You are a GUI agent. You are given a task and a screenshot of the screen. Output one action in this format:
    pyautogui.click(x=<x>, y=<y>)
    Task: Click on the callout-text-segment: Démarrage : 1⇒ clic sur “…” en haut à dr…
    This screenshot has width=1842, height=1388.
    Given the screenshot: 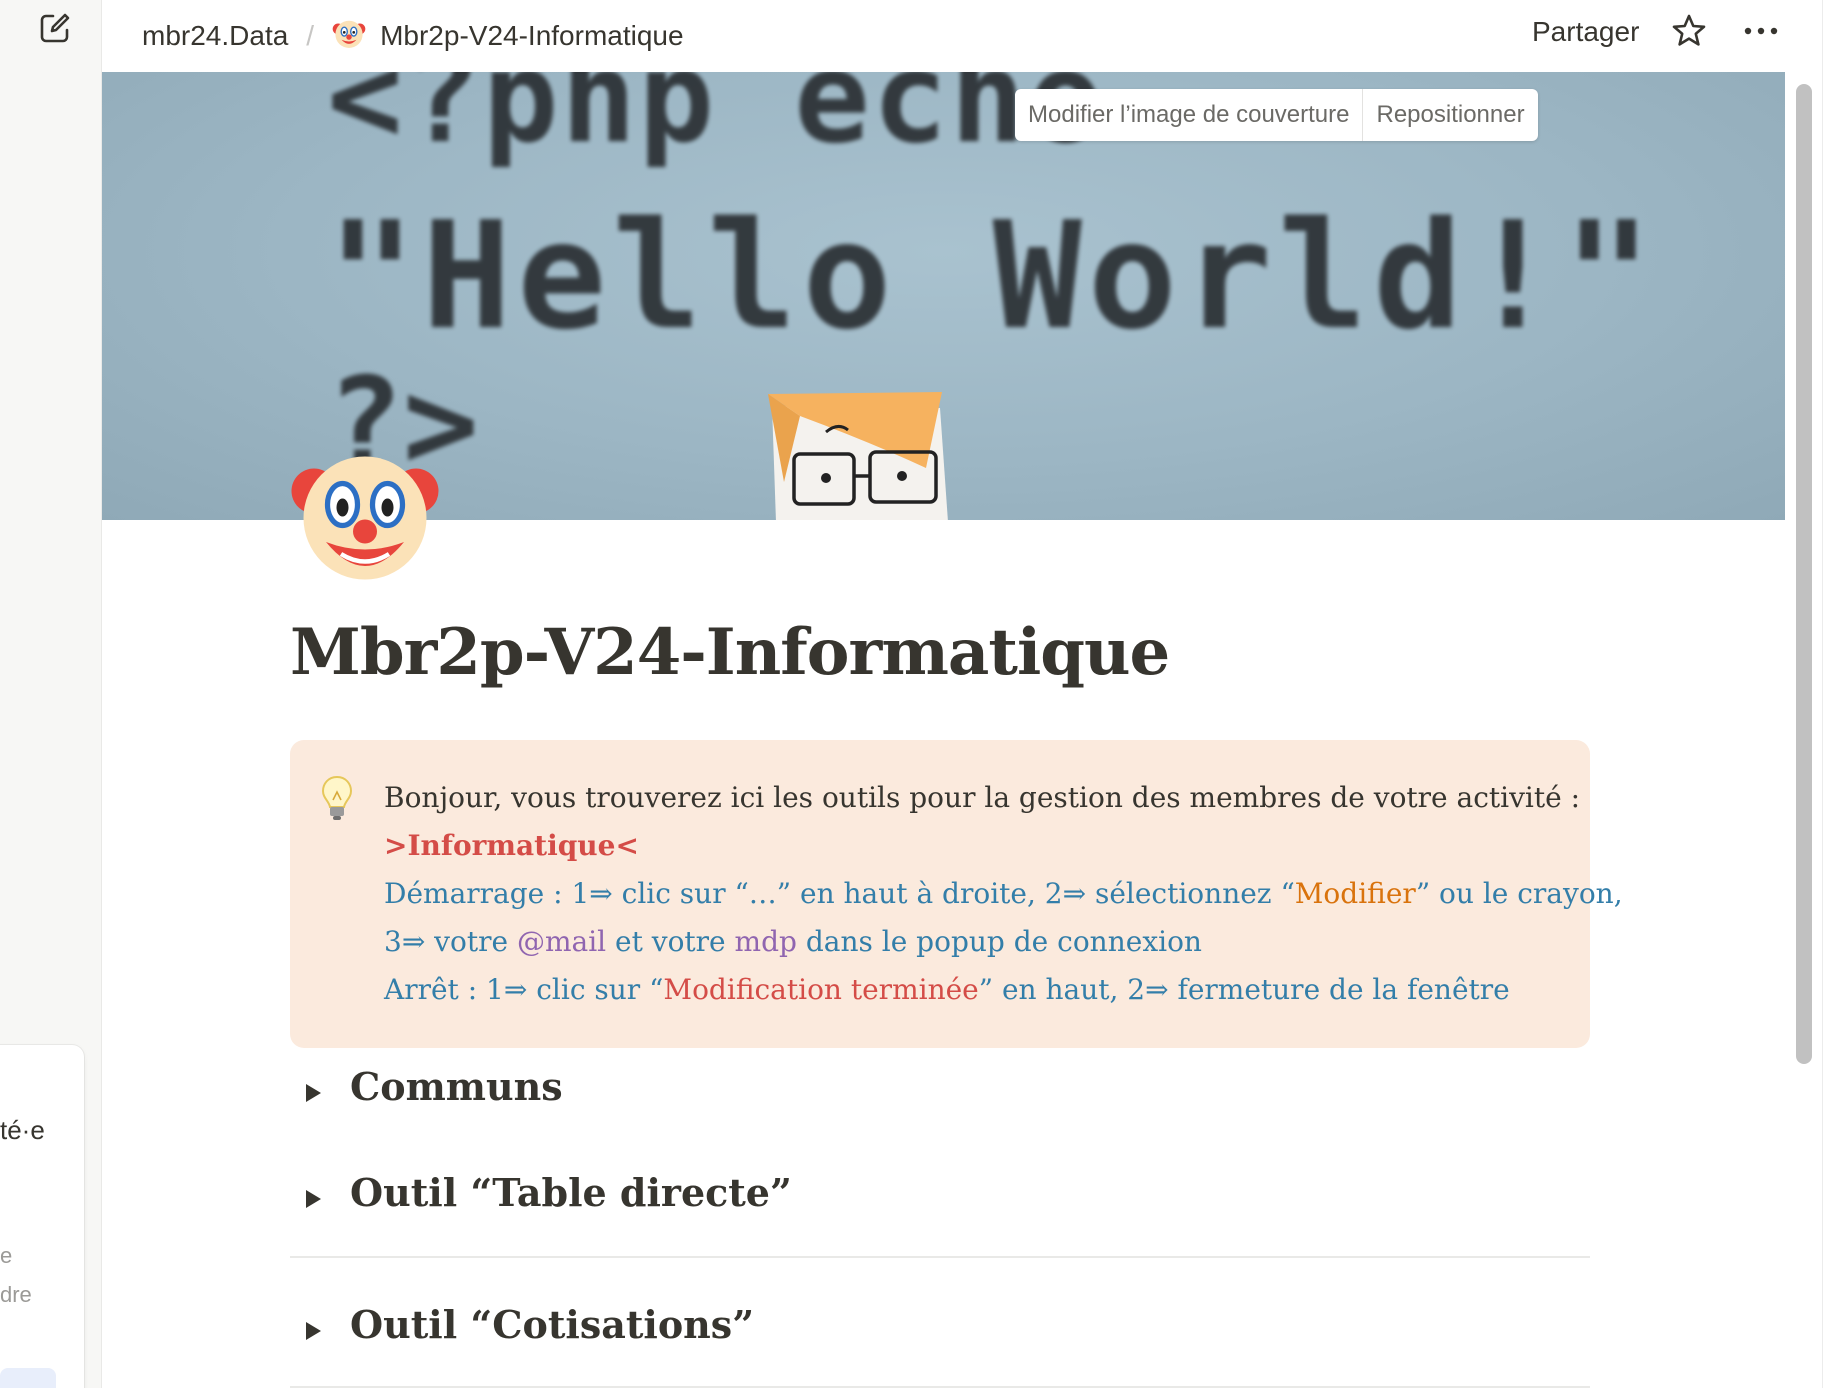 What is the action you would take?
    pyautogui.click(x=839, y=893)
    